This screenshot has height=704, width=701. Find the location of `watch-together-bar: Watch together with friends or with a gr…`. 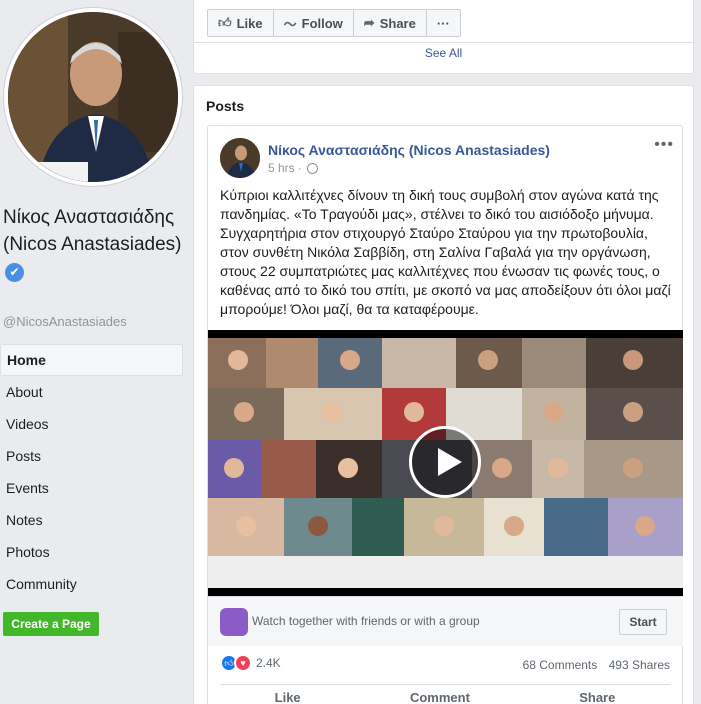

watch-together-bar: Watch together with friends or with a gr… is located at coordinates (445, 621).